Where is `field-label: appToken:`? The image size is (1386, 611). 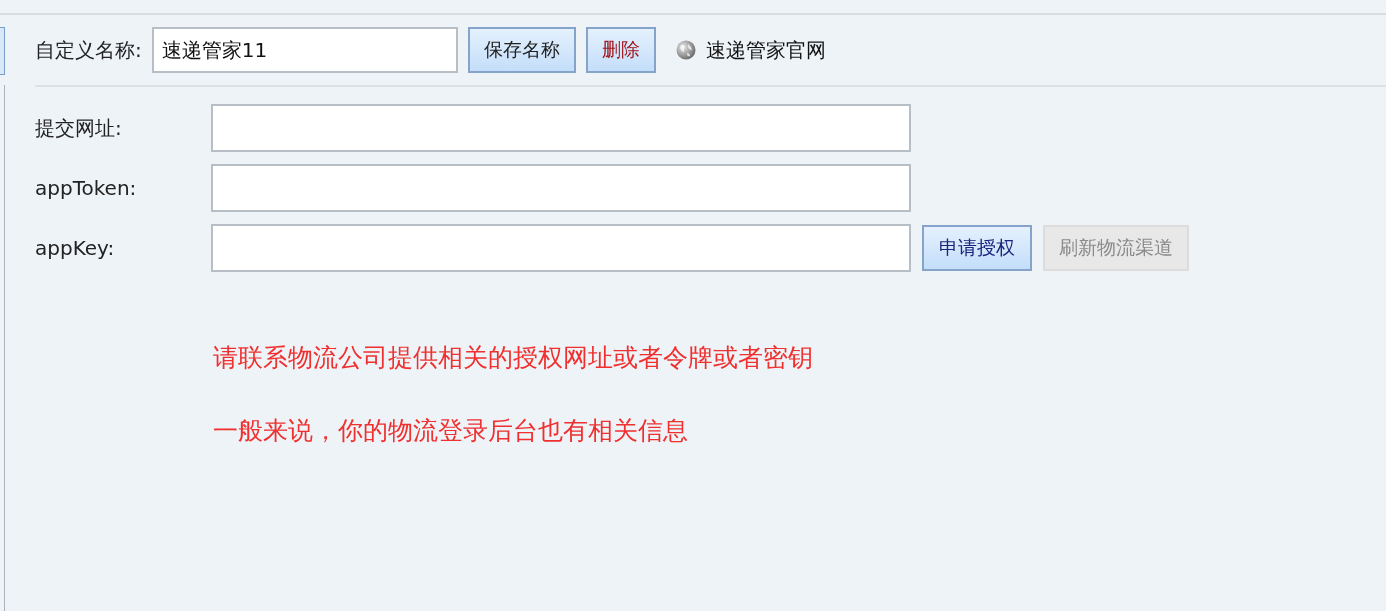
field-label: appToken: is located at coordinates (86, 188).